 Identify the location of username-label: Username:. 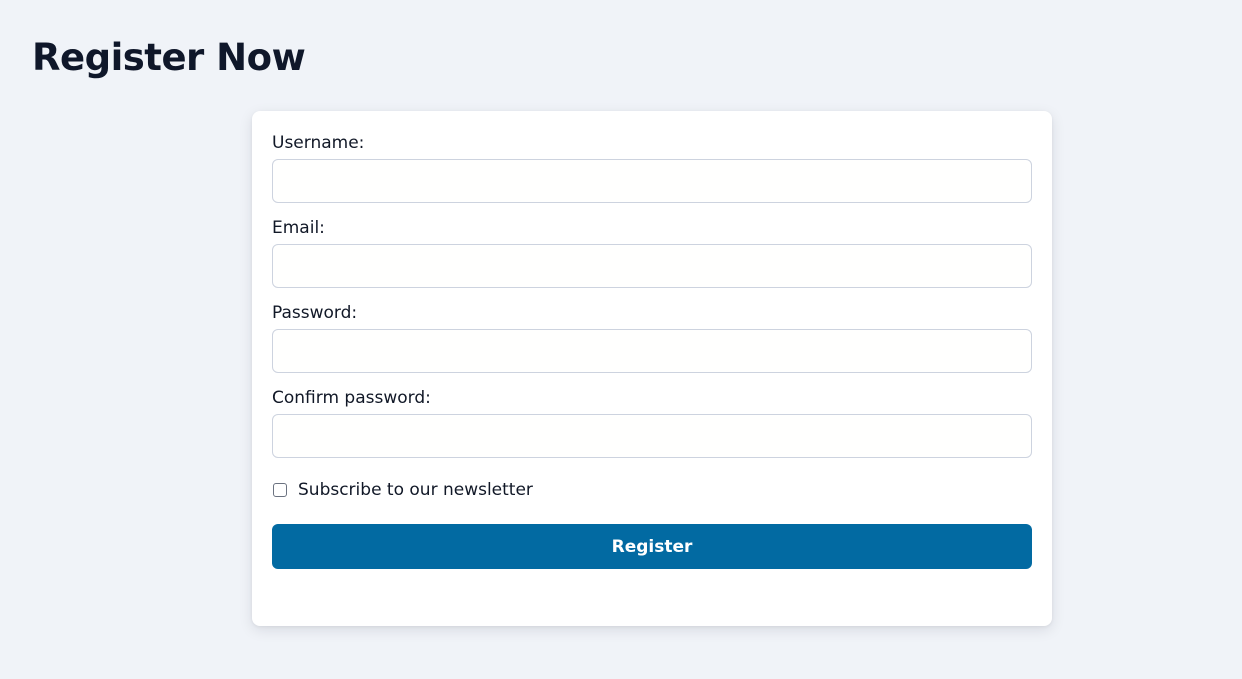
(318, 143).